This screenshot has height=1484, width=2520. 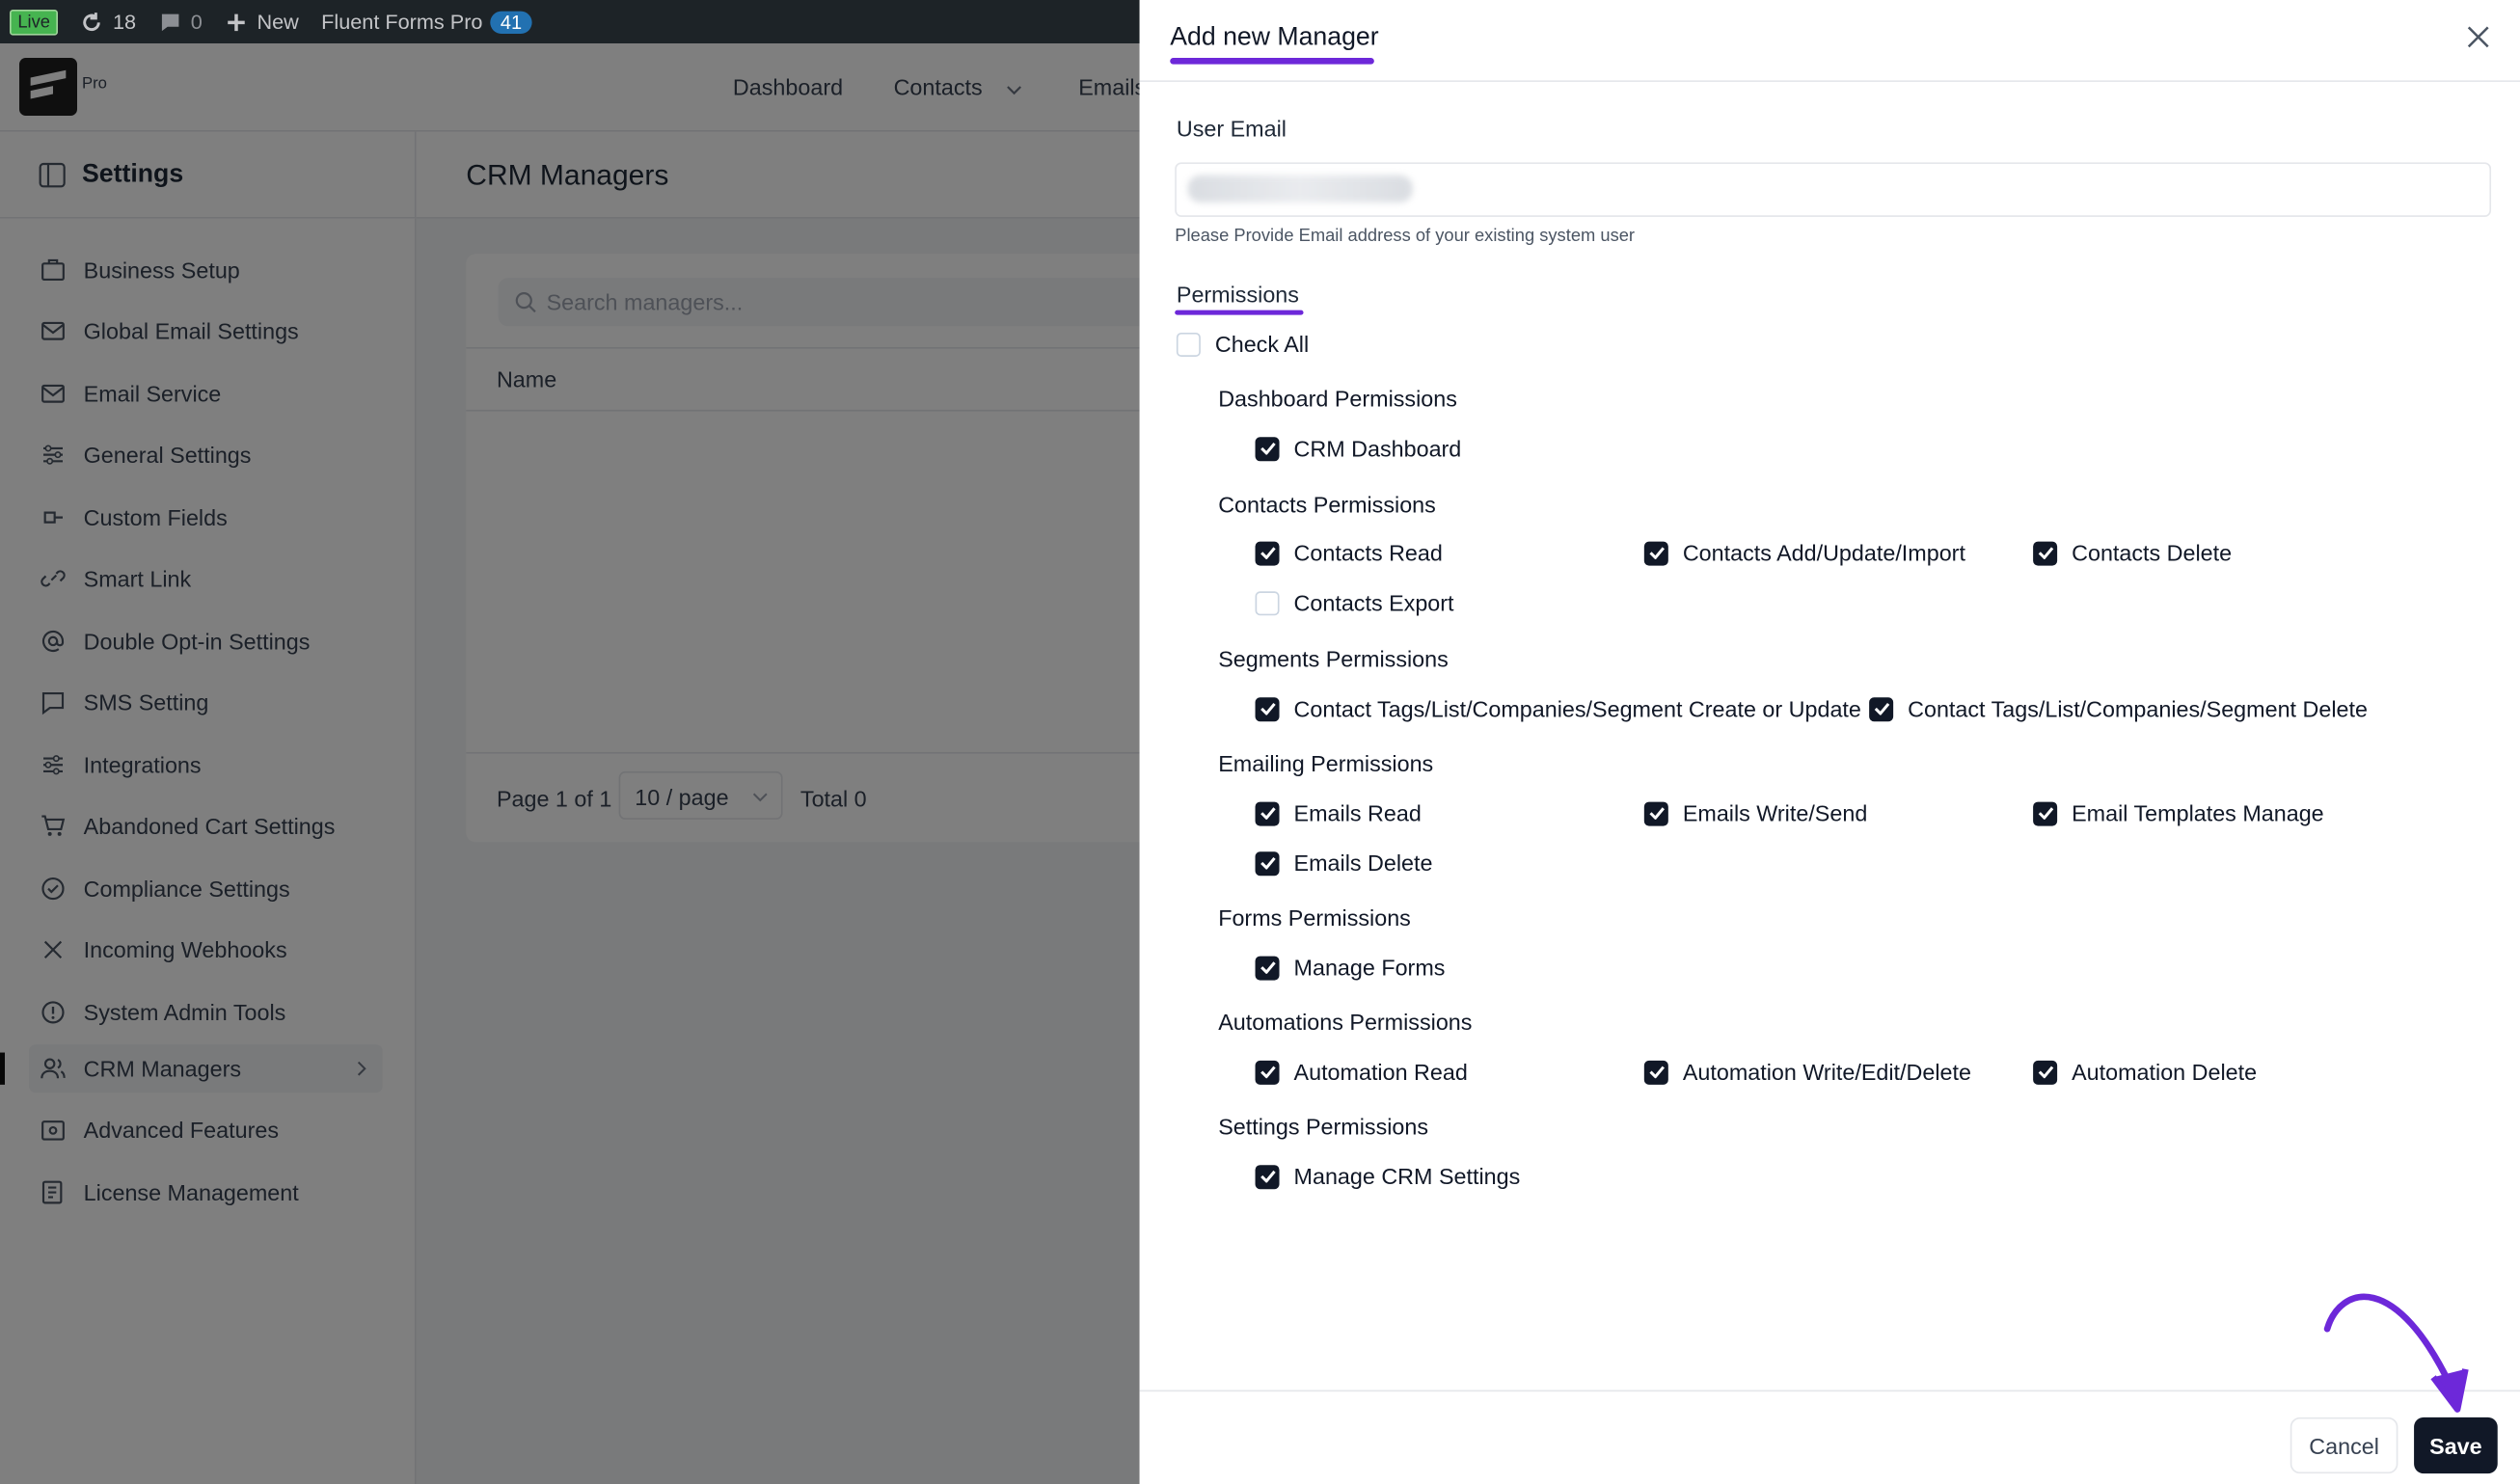 I want to click on perm-label: Manage Forms, so click(x=1370, y=967).